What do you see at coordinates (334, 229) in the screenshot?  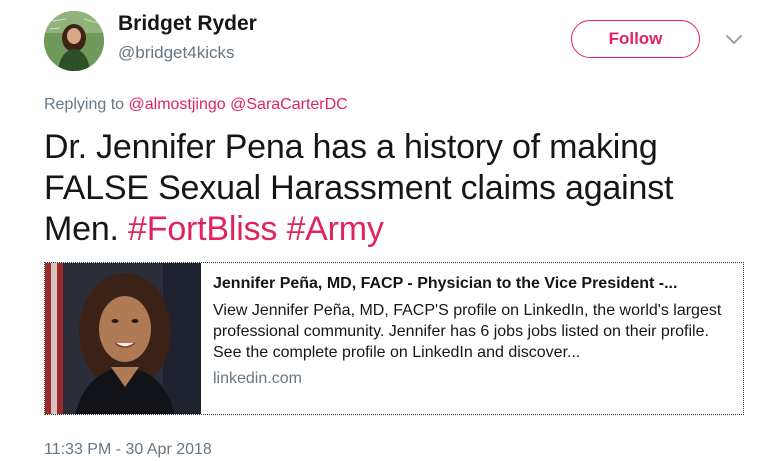 I see `hashtag-army: #Army` at bounding box center [334, 229].